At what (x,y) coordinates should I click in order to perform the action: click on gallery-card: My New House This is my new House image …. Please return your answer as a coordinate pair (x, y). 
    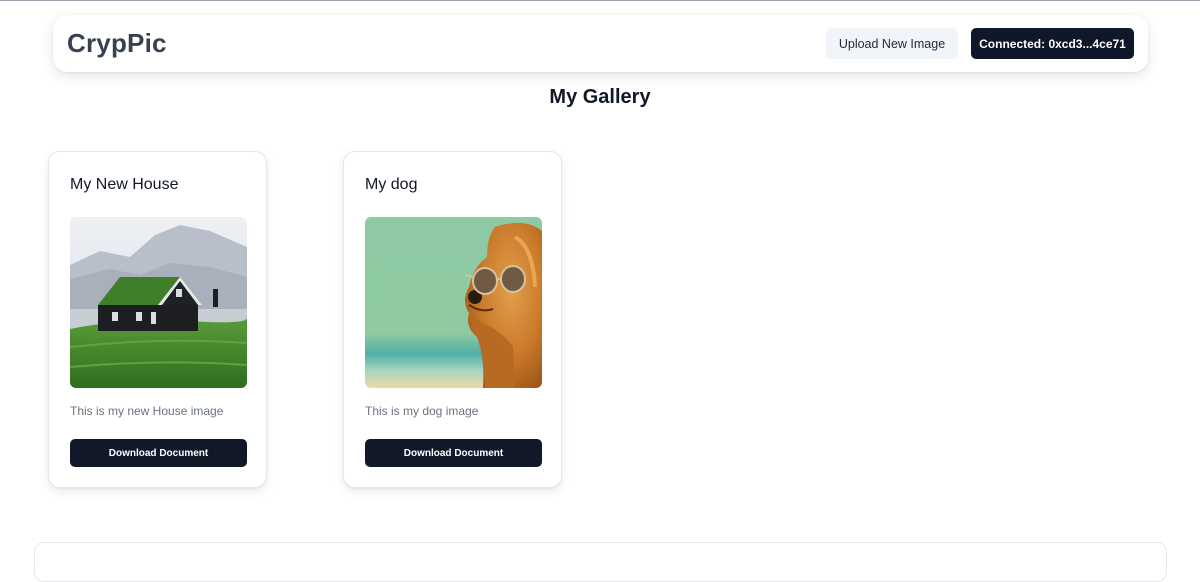
    Looking at the image, I should click on (157, 319).